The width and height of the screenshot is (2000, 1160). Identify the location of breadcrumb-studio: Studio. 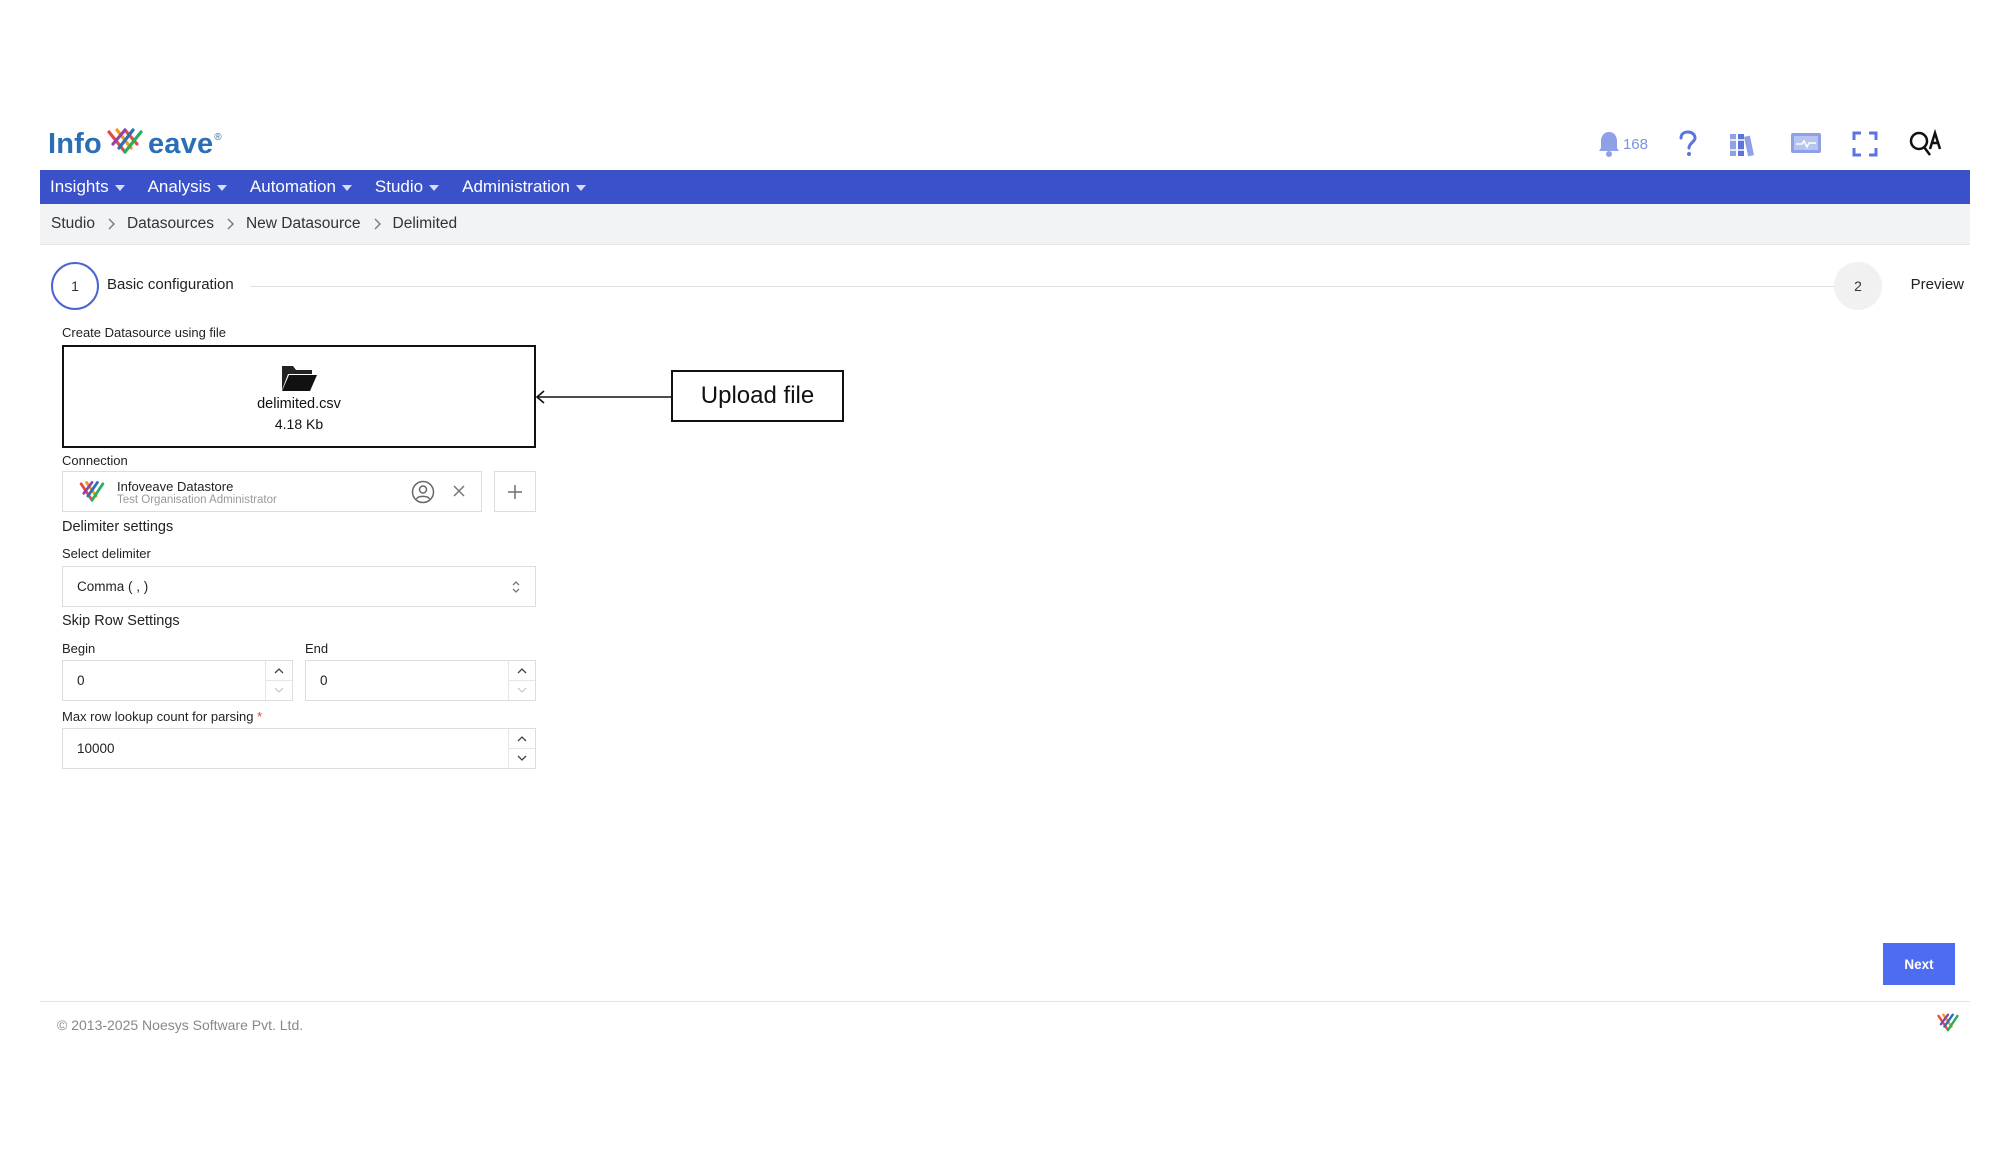
(73, 224).